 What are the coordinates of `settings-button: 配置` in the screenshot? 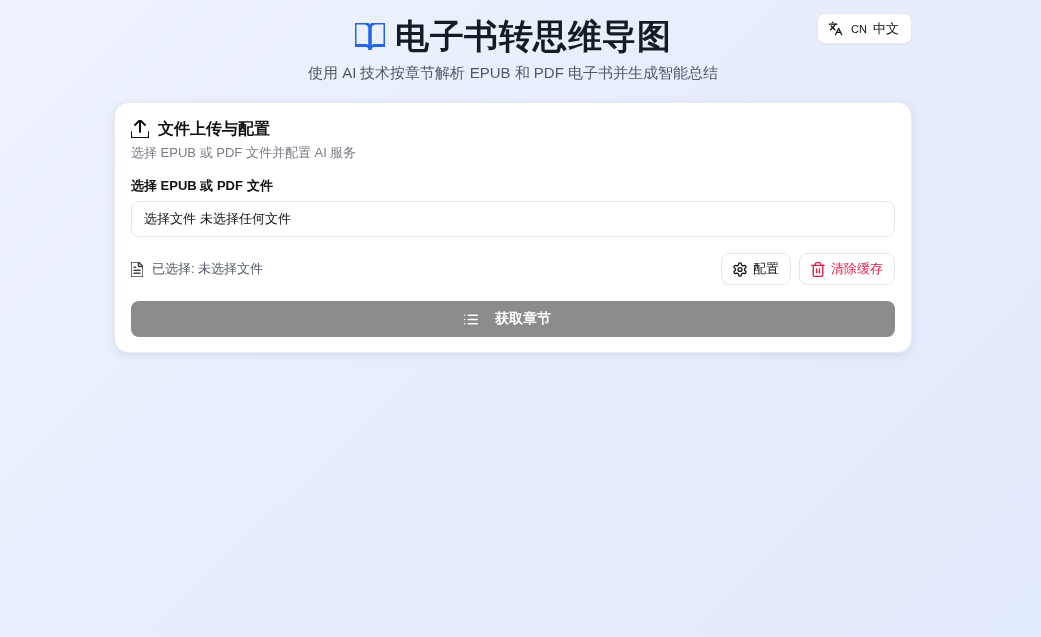 It's located at (756, 269).